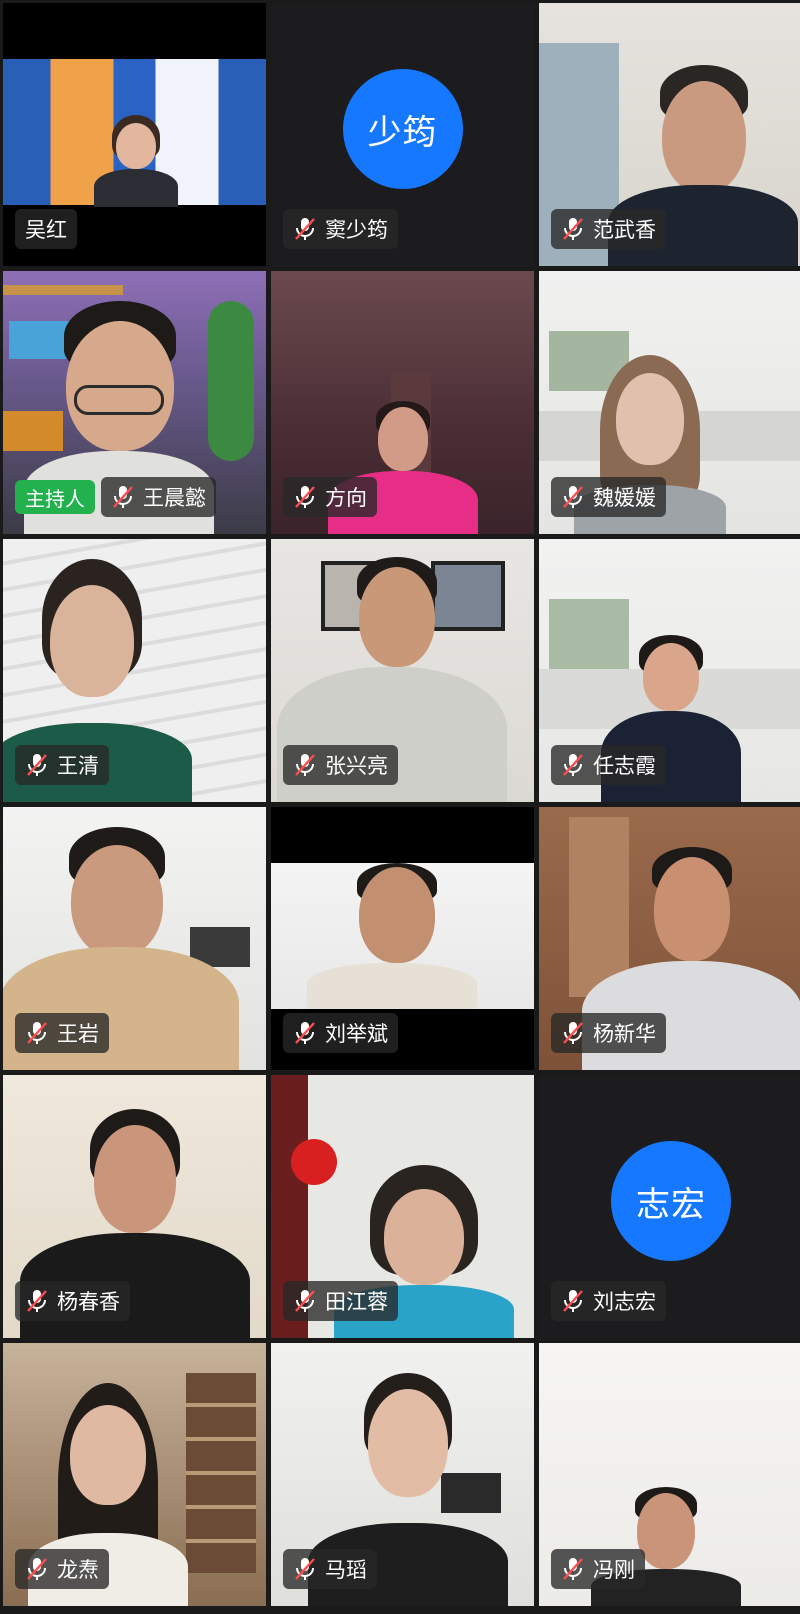 The height and width of the screenshot is (1614, 800). What do you see at coordinates (402, 1474) in the screenshot?
I see `participant-tile: 马瑫` at bounding box center [402, 1474].